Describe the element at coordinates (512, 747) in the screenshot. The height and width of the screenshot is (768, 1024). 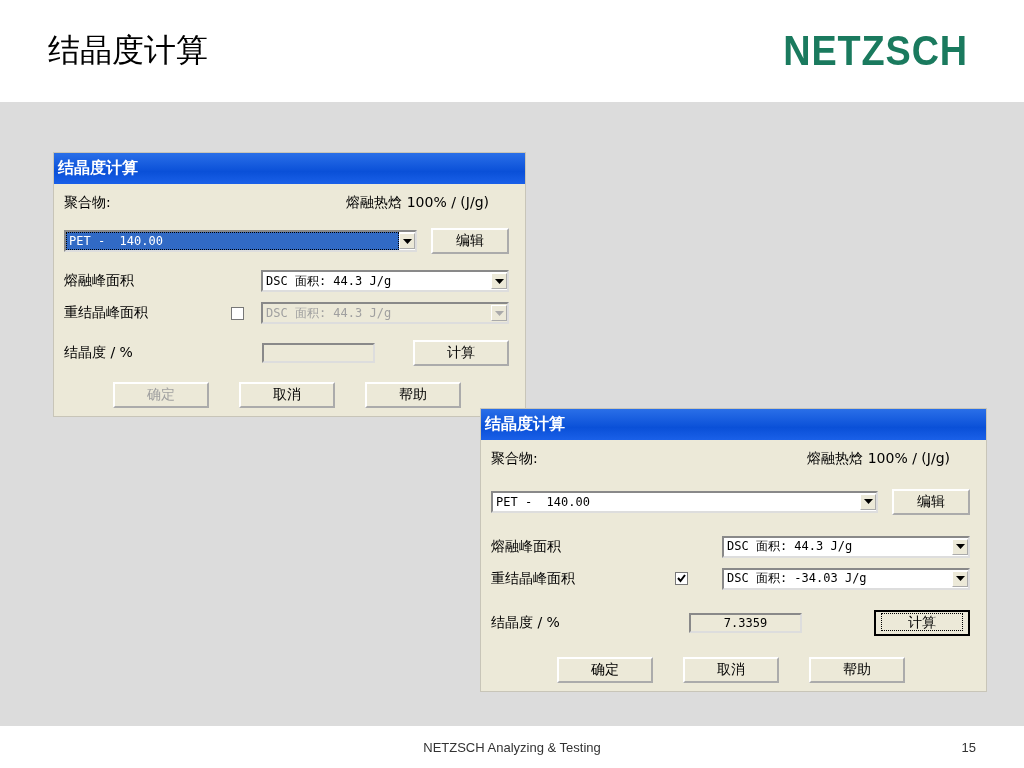
I see `footer-text: NETZSCH Analyzing & Testing` at that location.